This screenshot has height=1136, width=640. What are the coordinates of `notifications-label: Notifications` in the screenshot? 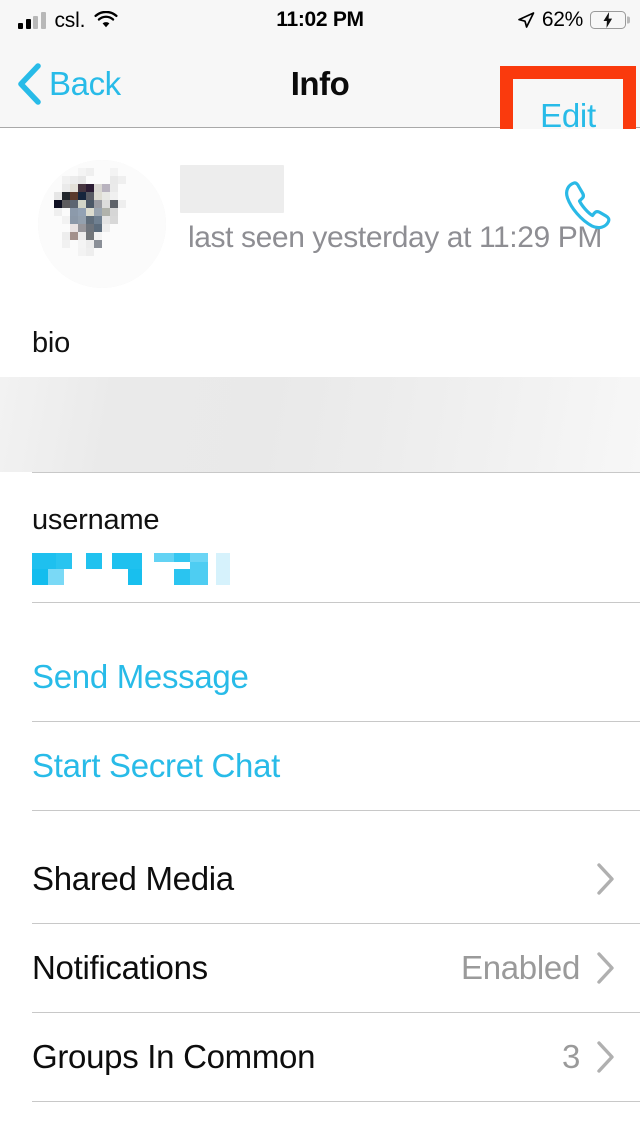 It's located at (120, 967).